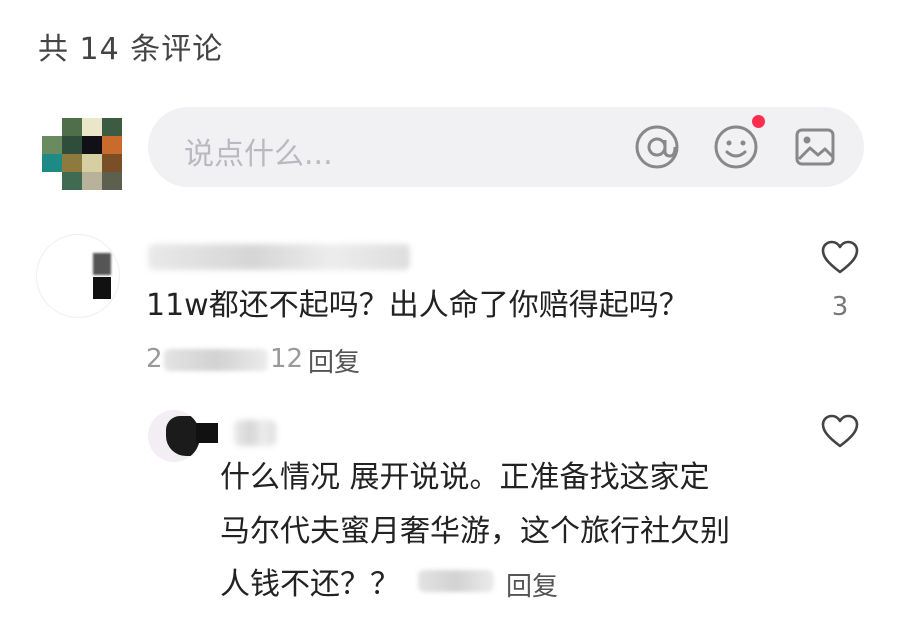  I want to click on reply-avatar-overlay, so click(207, 433).